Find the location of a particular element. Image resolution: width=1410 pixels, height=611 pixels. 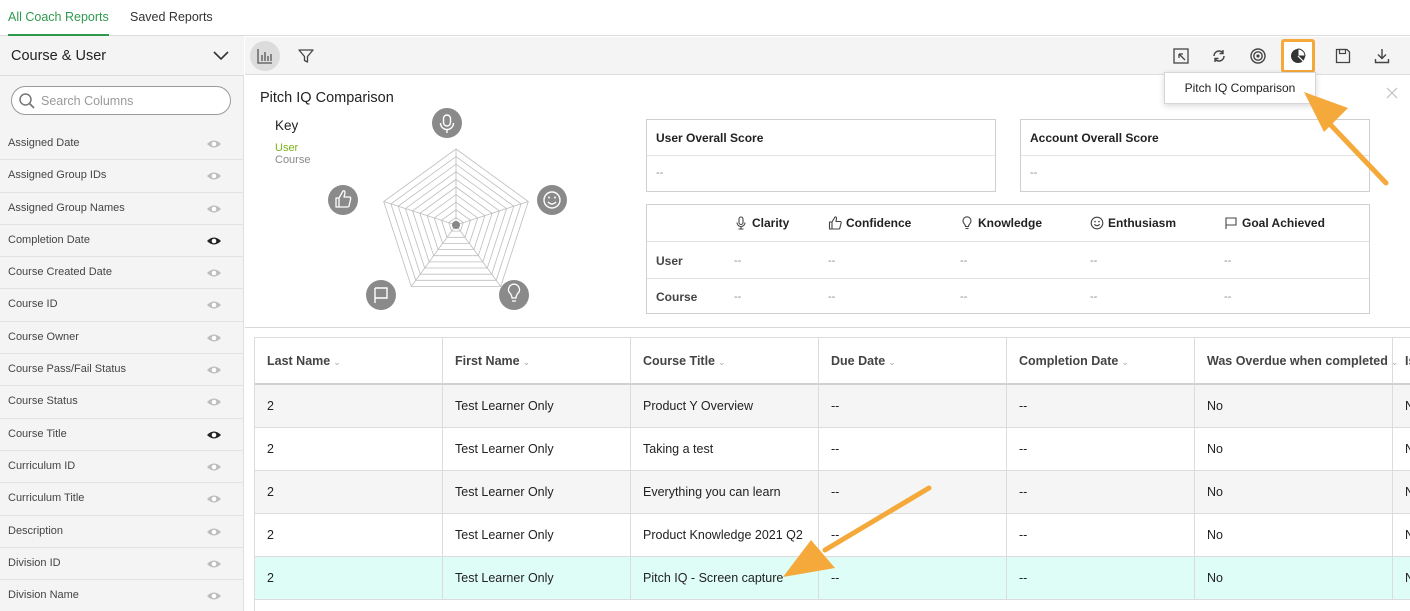

column-list-item: Course Owner is located at coordinates (122, 338).